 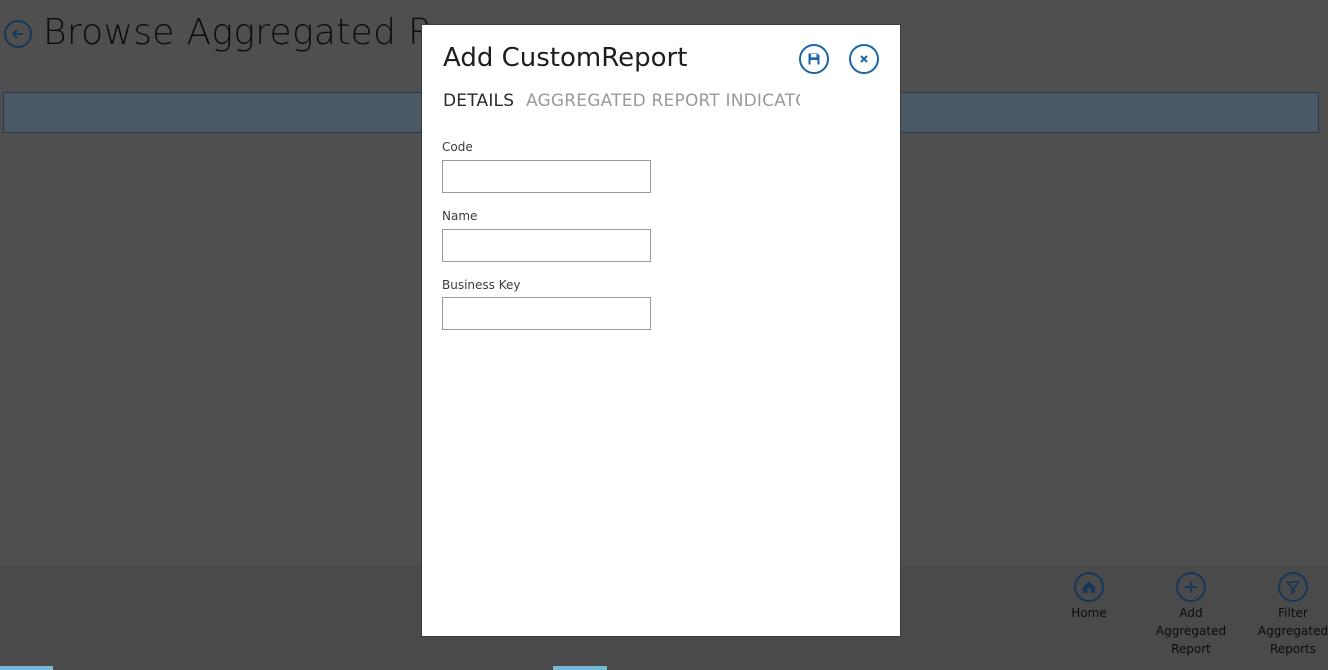 What do you see at coordinates (478, 101) in the screenshot?
I see `tab-details: DETAILS` at bounding box center [478, 101].